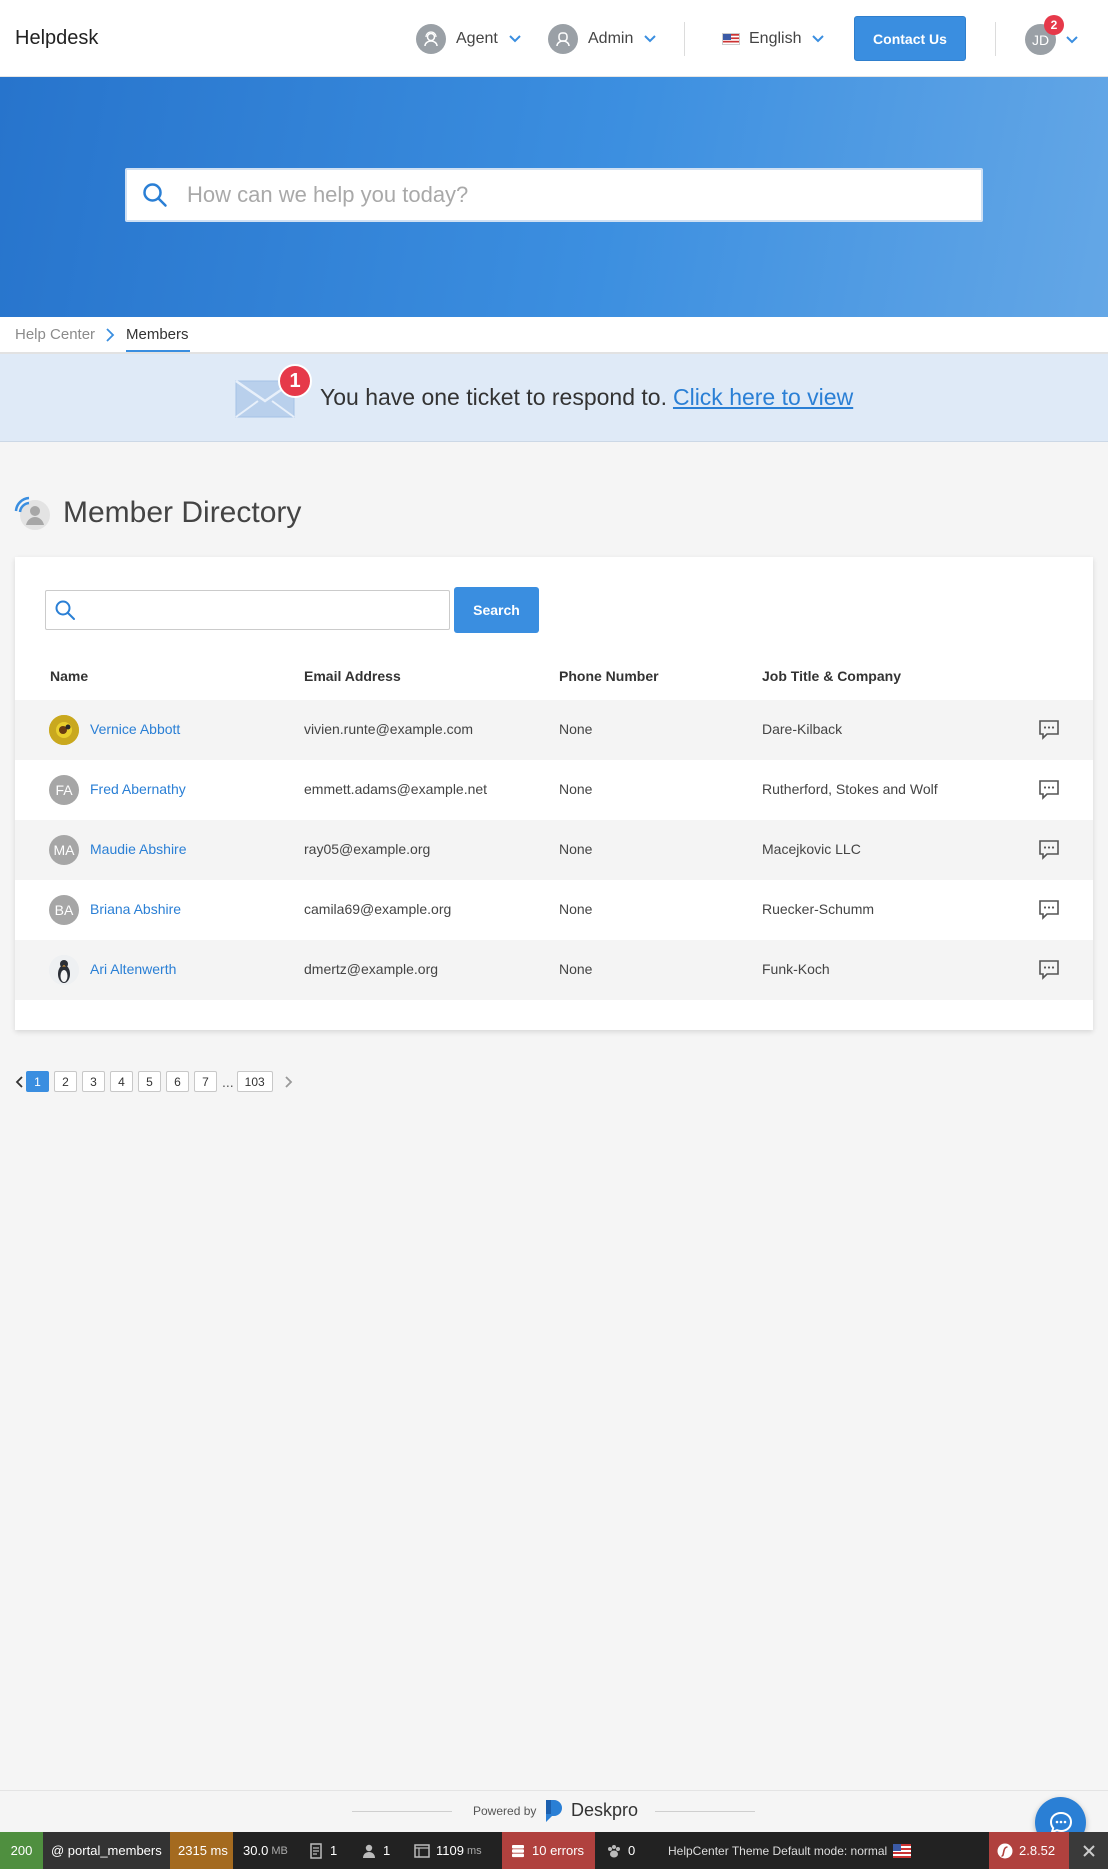 Image resolution: width=1108 pixels, height=1869 pixels. I want to click on admin-label: Admin, so click(611, 38).